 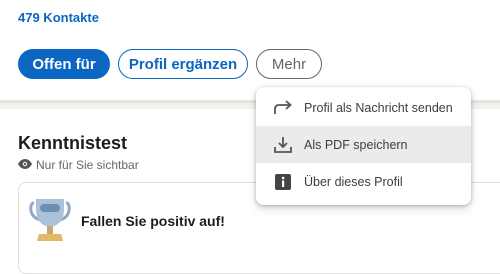 What do you see at coordinates (50, 222) in the screenshot?
I see `trophy-icon` at bounding box center [50, 222].